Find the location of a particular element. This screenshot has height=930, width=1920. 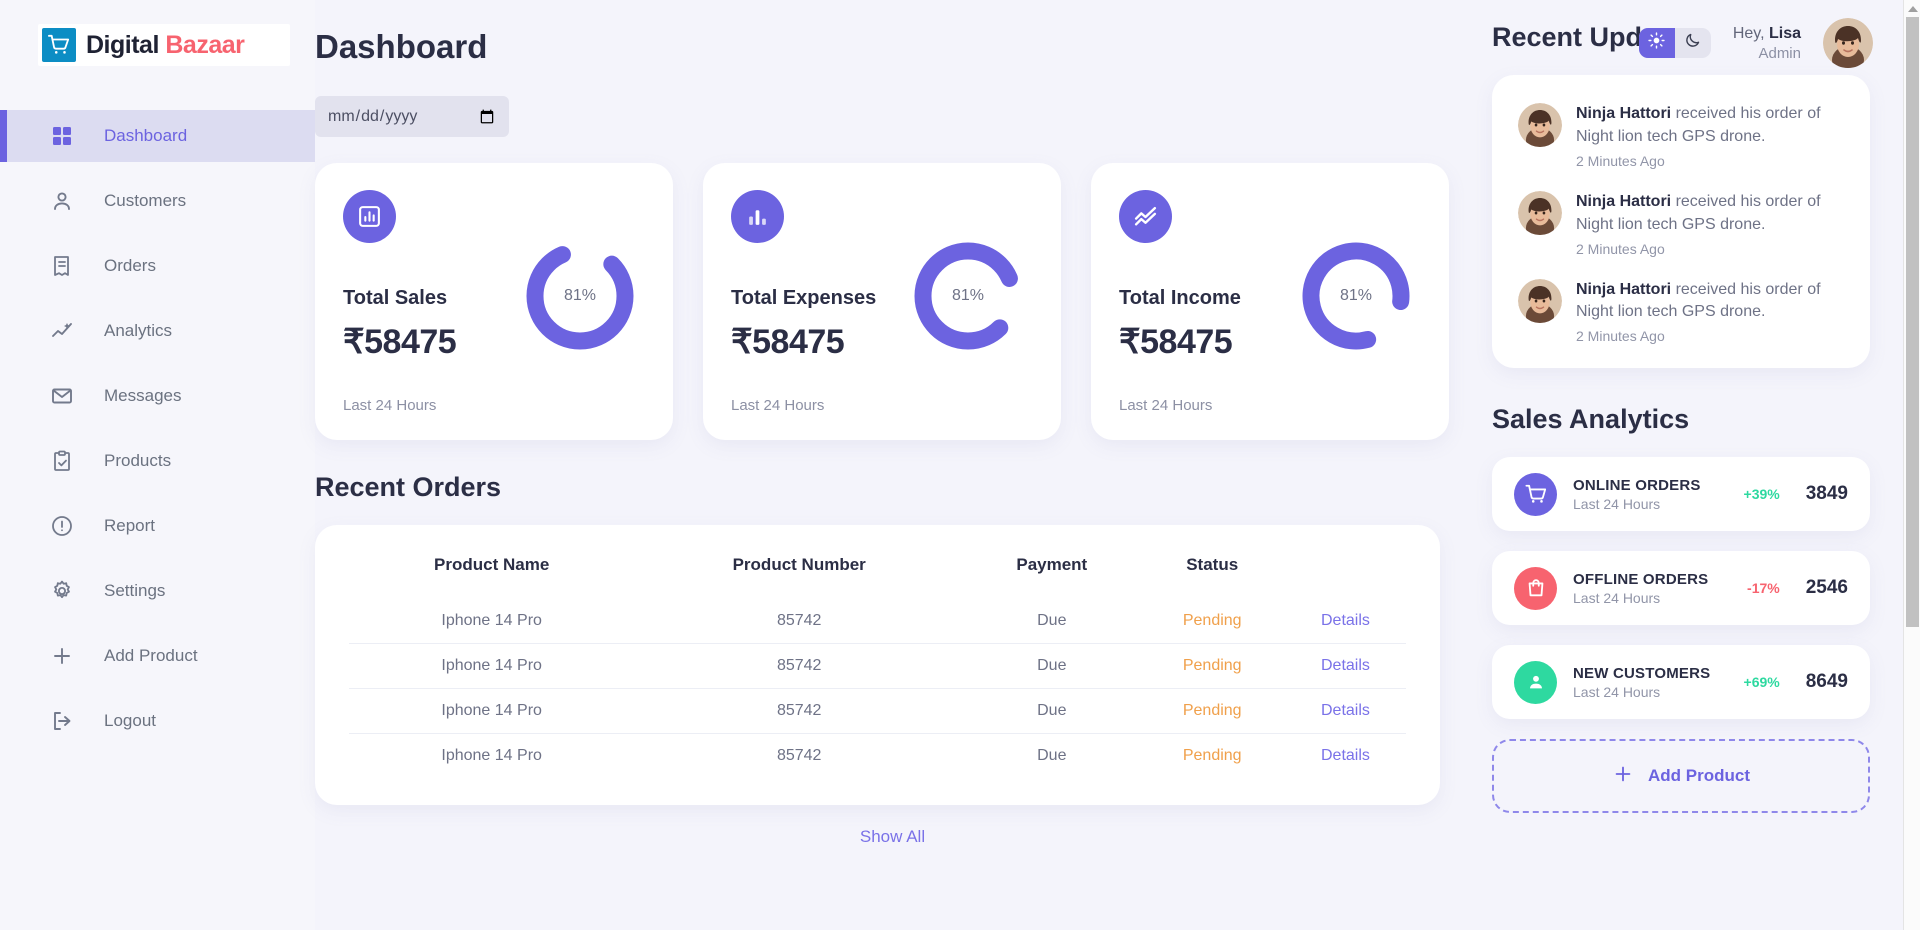

user-info: Hey, Lisa Admin is located at coordinates (1767, 43).